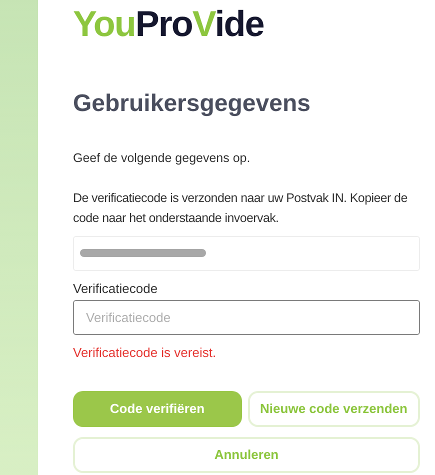  What do you see at coordinates (116, 289) in the screenshot?
I see `field-label: Verificatiecode` at bounding box center [116, 289].